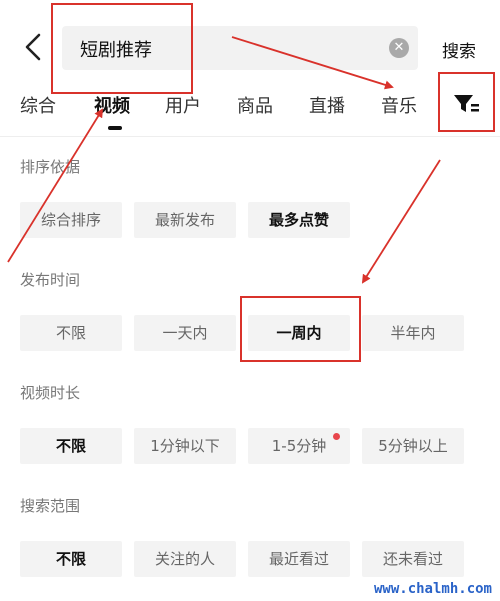  I want to click on active-tab-indicator, so click(115, 128).